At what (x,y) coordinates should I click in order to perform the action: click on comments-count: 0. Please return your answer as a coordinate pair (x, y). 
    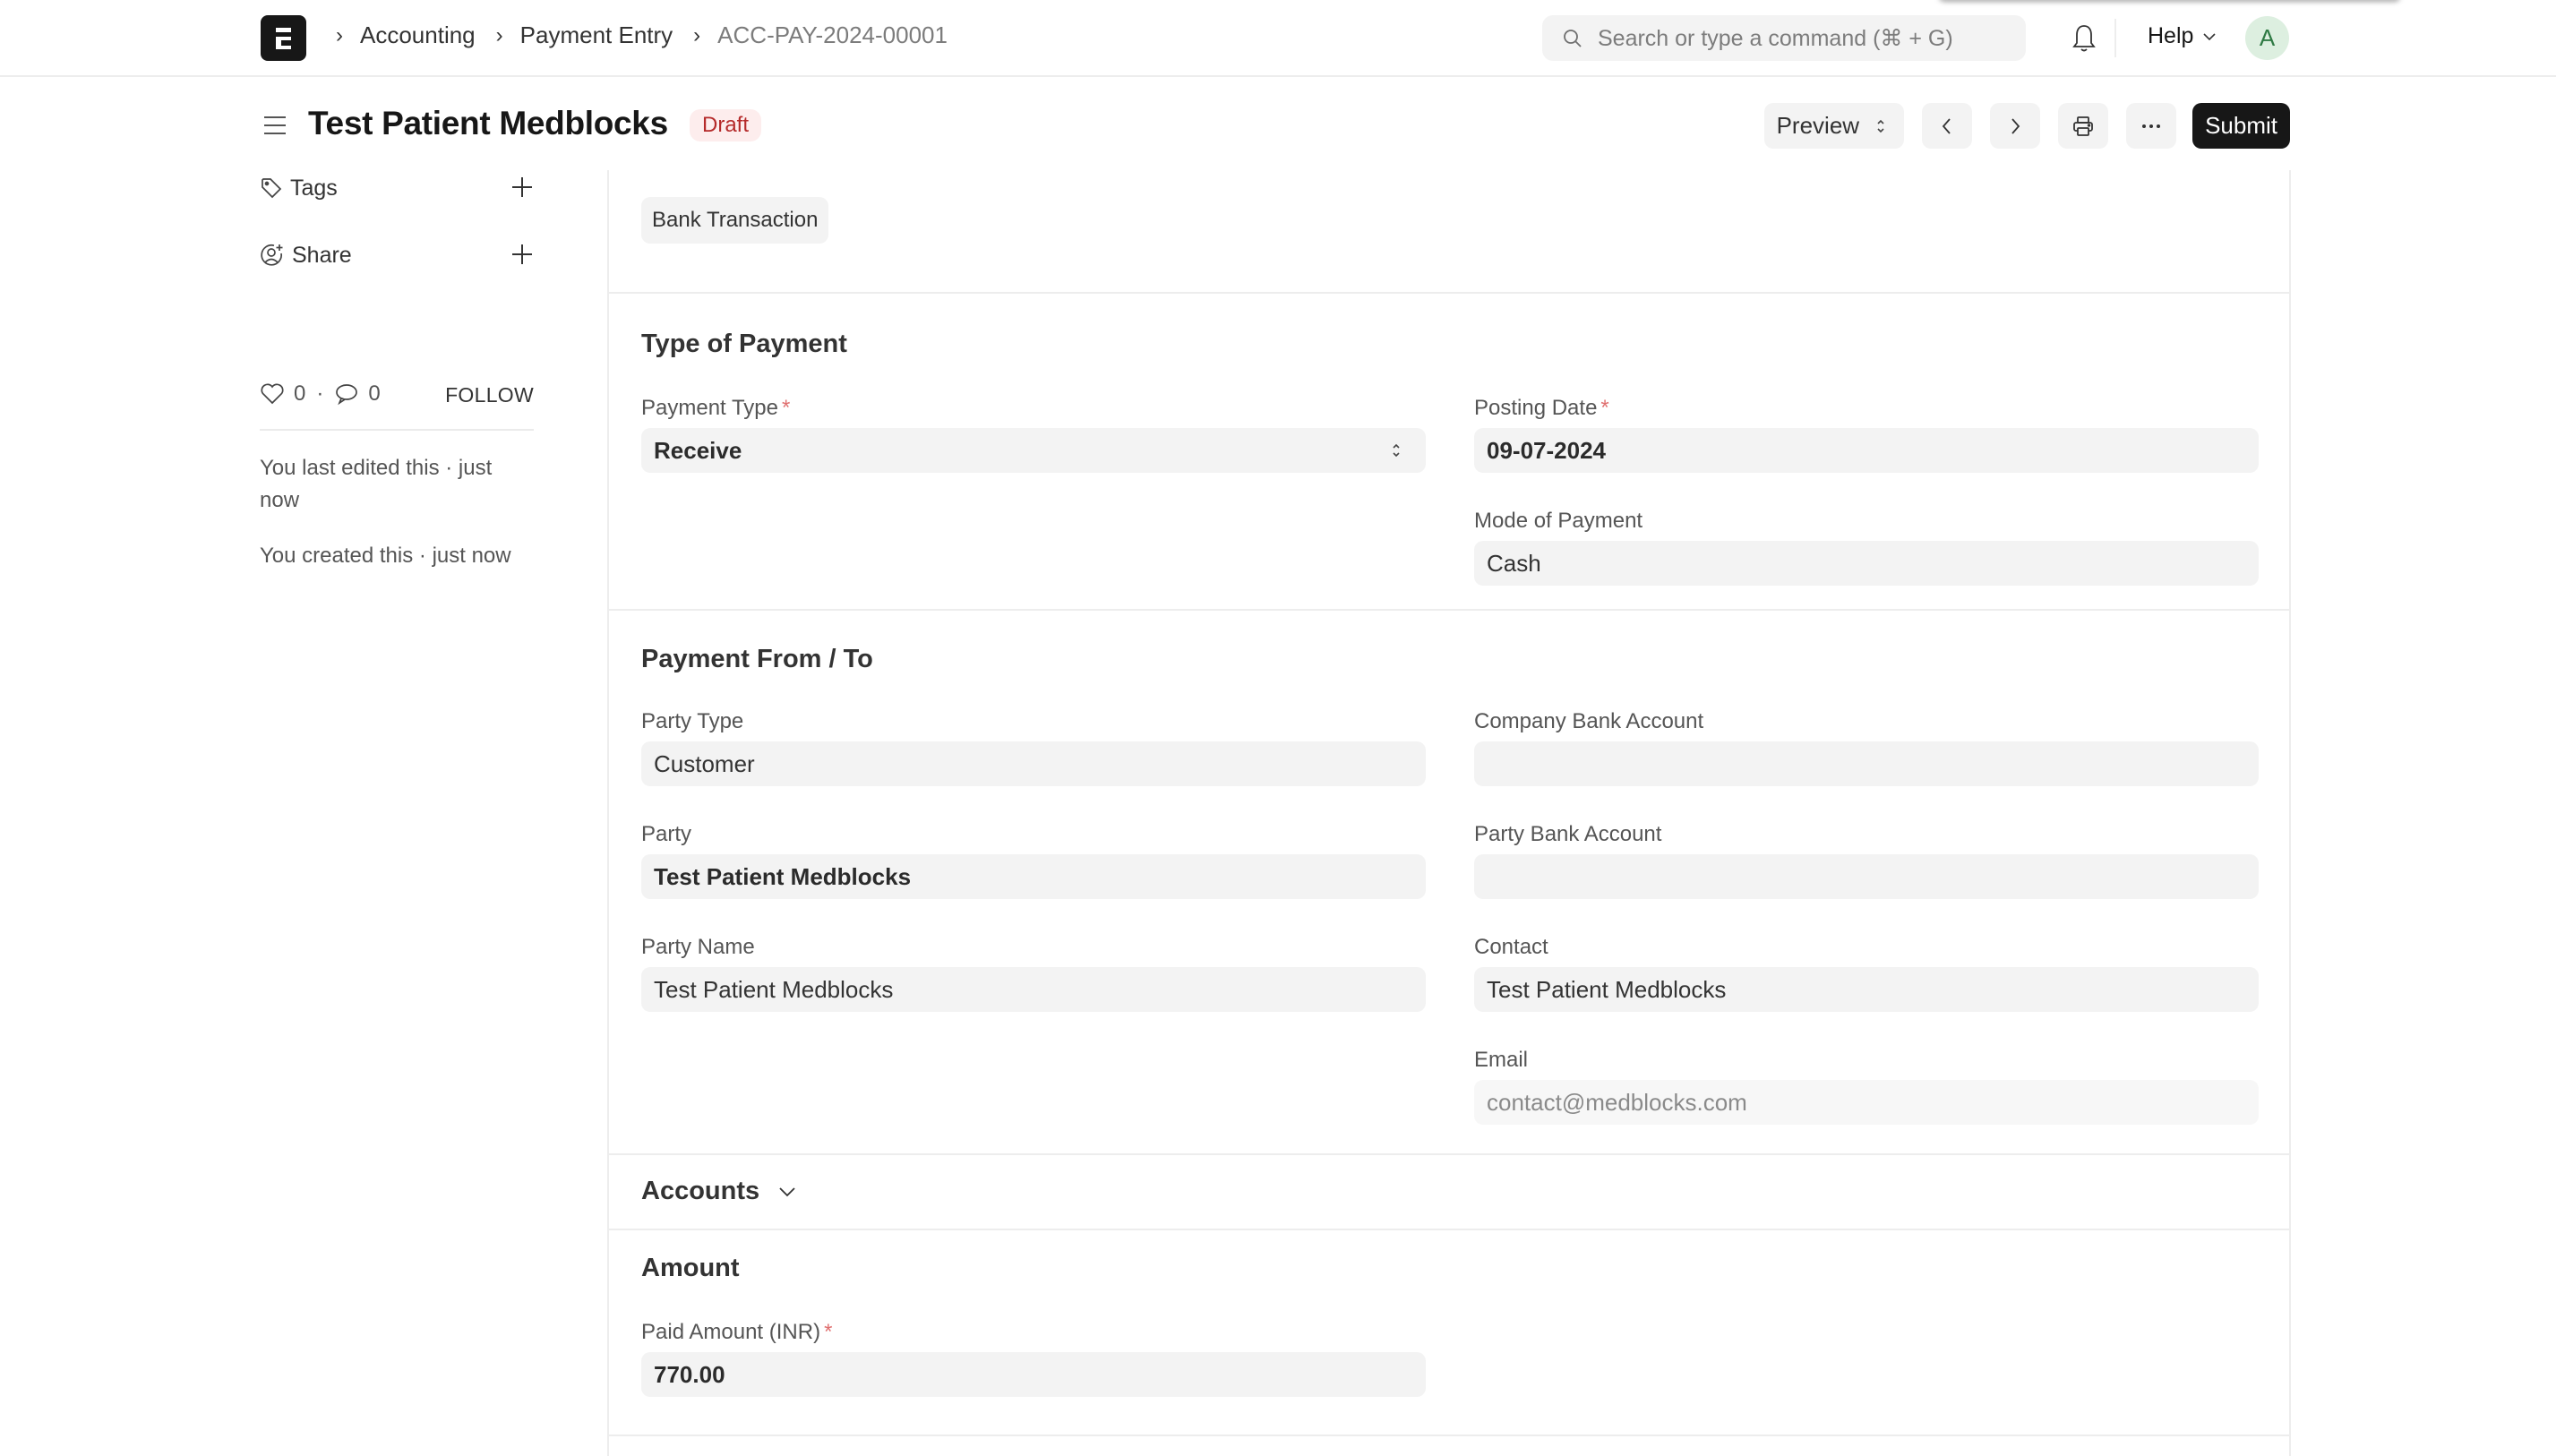
    Looking at the image, I should click on (374, 393).